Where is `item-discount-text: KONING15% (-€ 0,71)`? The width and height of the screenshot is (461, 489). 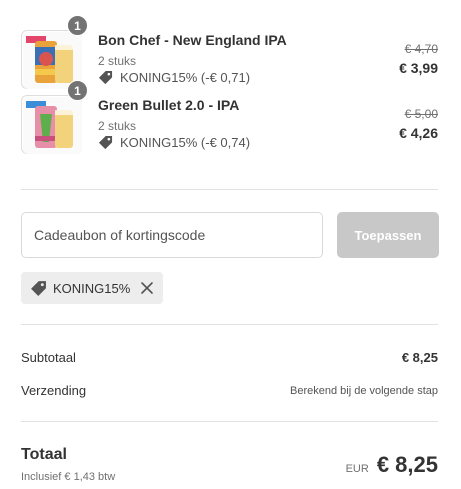
item-discount-text: KONING15% (-€ 0,71) is located at coordinates (185, 77).